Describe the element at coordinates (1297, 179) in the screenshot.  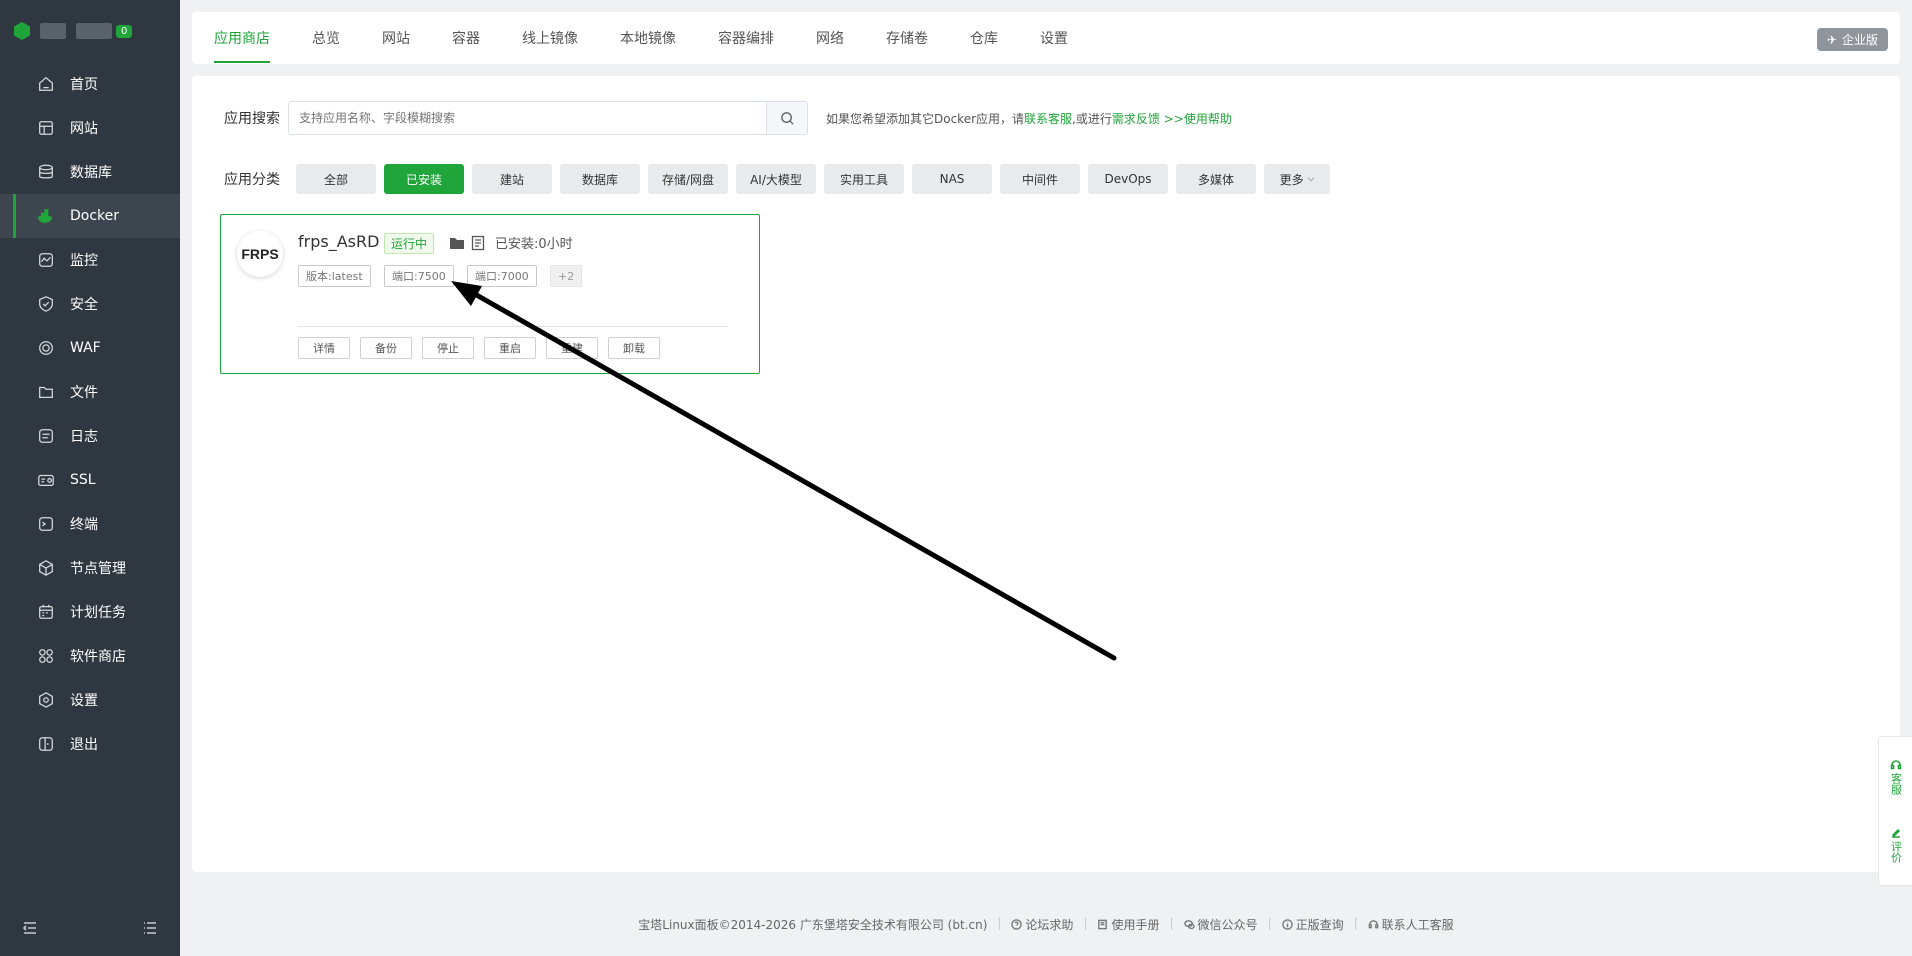
I see `category-more-dropdown: 更多 ⌵` at that location.